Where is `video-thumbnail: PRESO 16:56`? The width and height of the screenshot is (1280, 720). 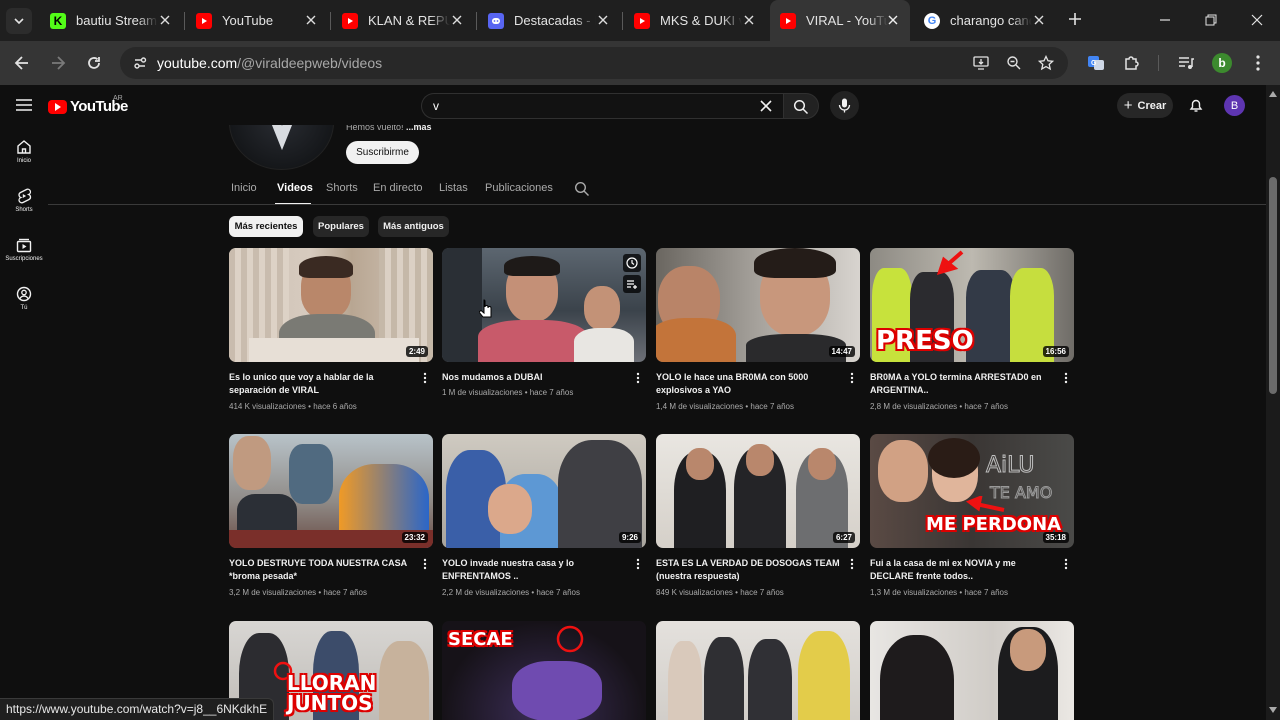
video-thumbnail: PRESO 16:56 is located at coordinates (972, 305).